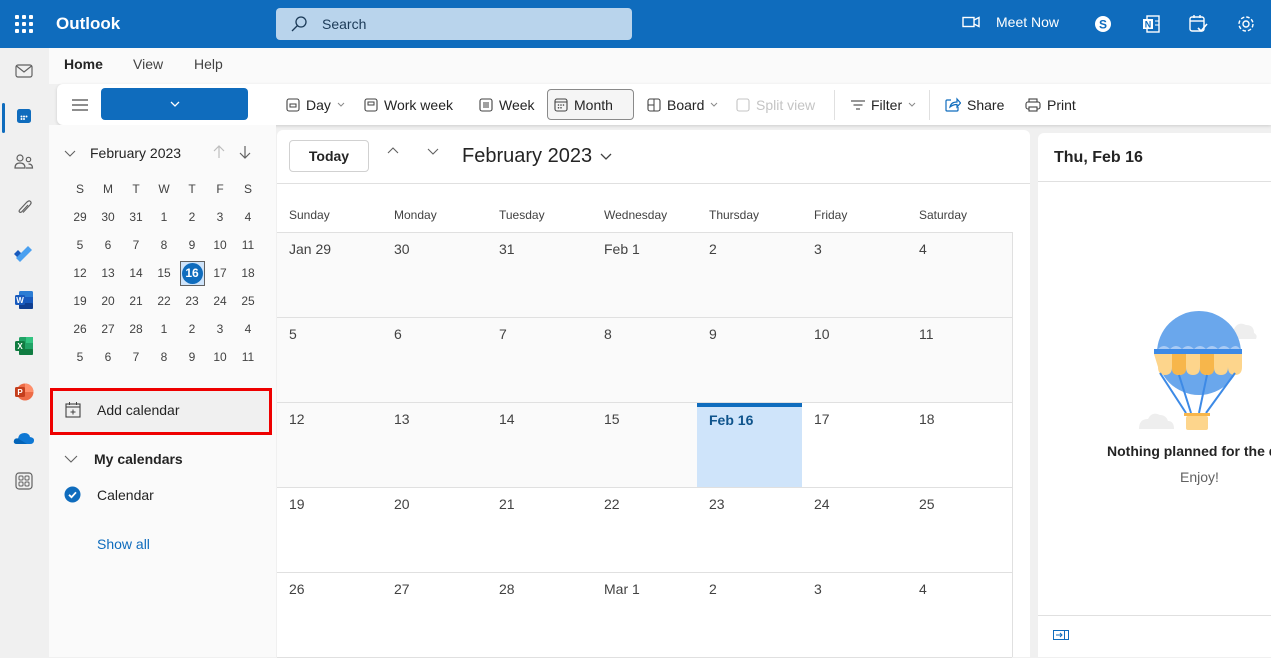 This screenshot has height=658, width=1271. Describe the element at coordinates (434, 445) in the screenshot. I see `day-cell: 13` at that location.